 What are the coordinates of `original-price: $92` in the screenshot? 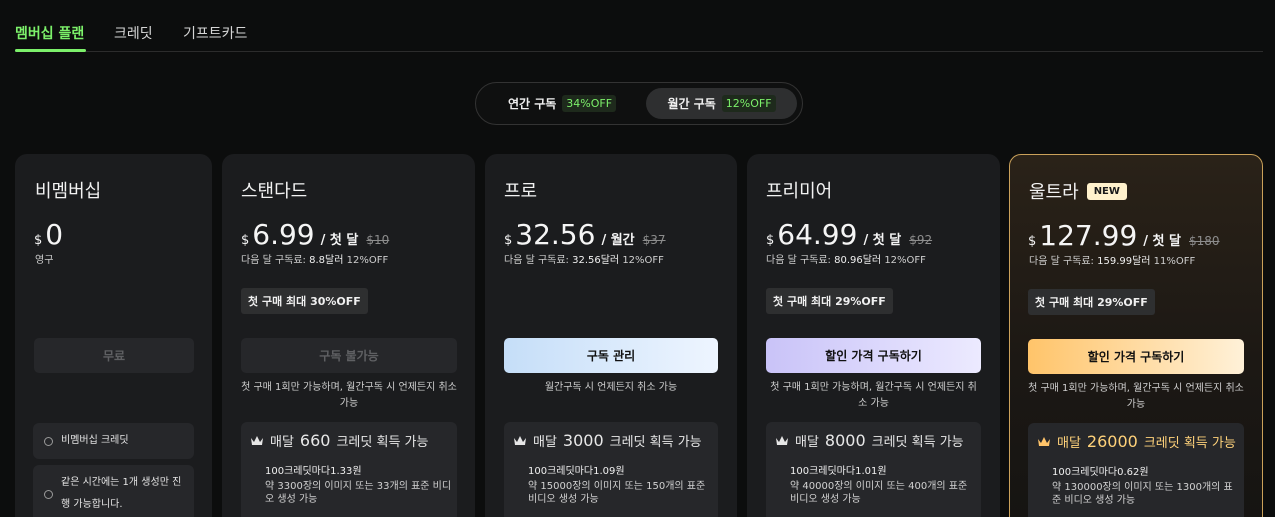 It's located at (921, 240).